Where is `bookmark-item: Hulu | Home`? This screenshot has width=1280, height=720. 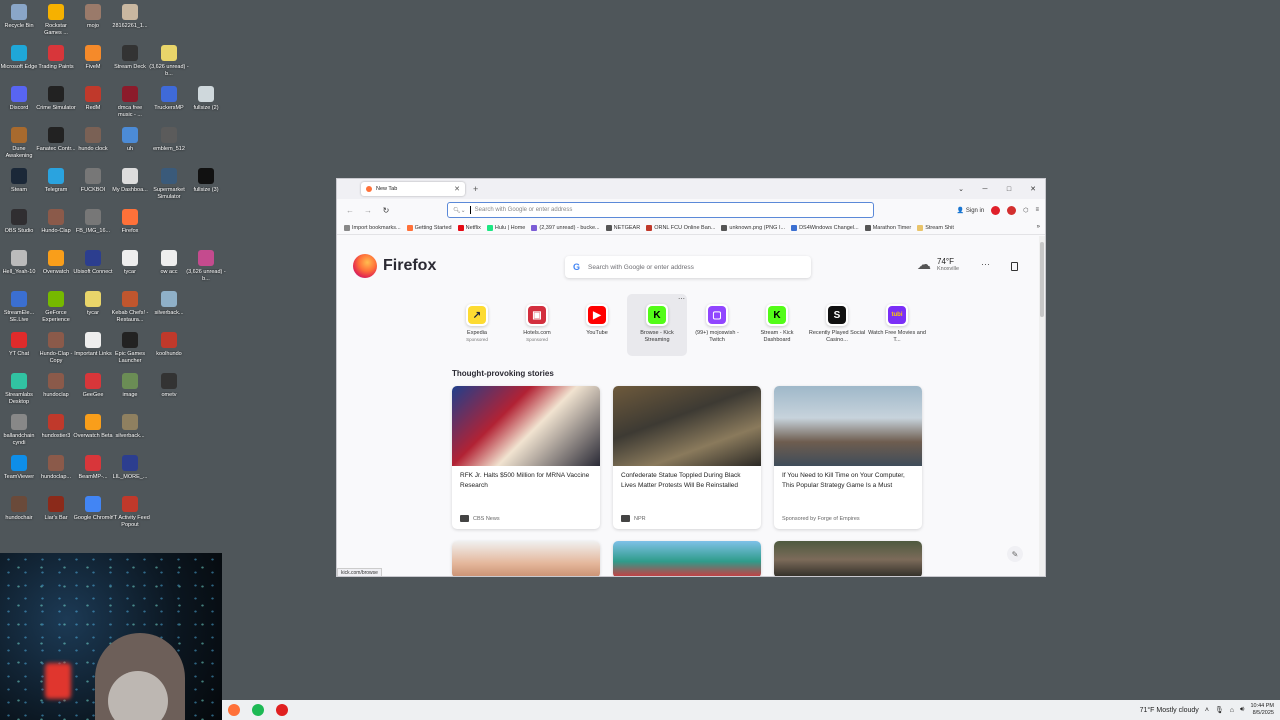 bookmark-item: Hulu | Home is located at coordinates (505, 227).